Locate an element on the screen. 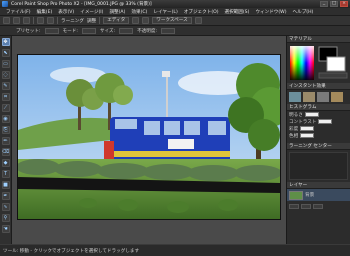 The width and height of the screenshot is (350, 256). delete-layer-icon is located at coordinates (318, 206).